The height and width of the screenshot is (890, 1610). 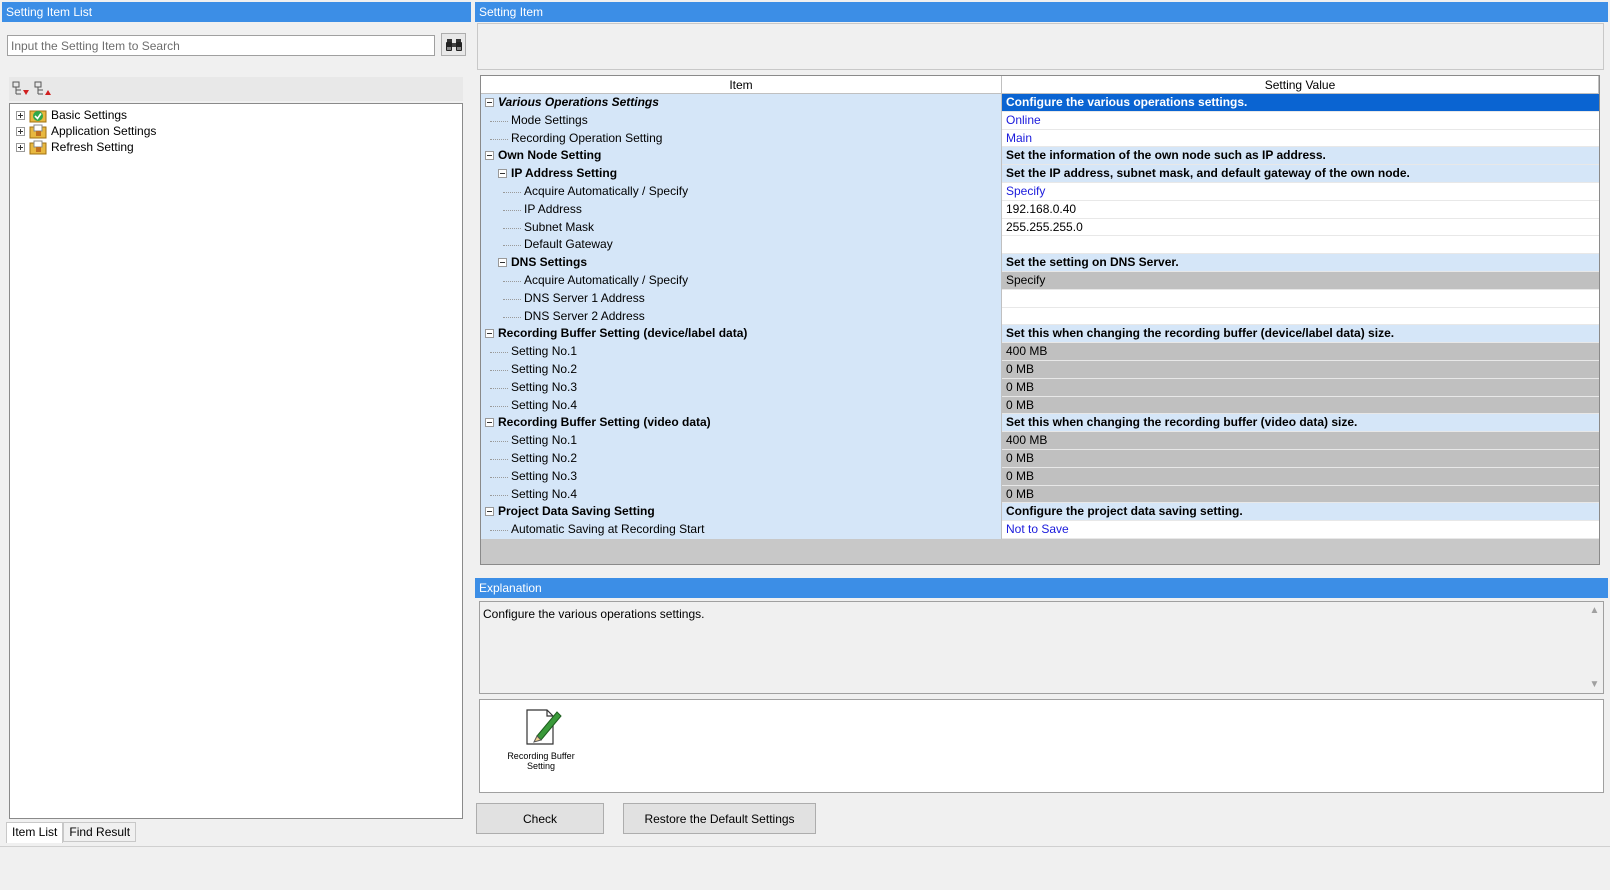 I want to click on check-button: Check, so click(x=540, y=818).